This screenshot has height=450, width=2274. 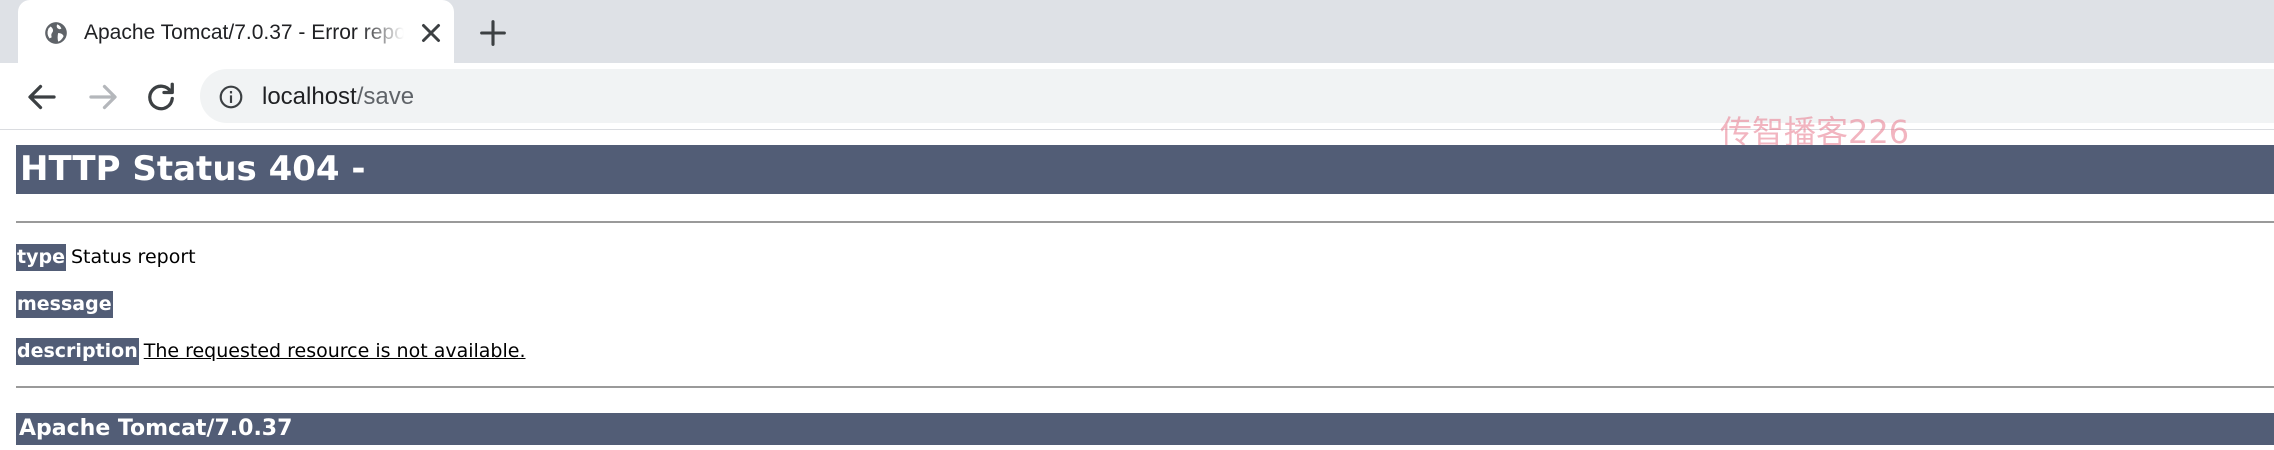 I want to click on address-bar: localhost/save, so click(x=1237, y=96).